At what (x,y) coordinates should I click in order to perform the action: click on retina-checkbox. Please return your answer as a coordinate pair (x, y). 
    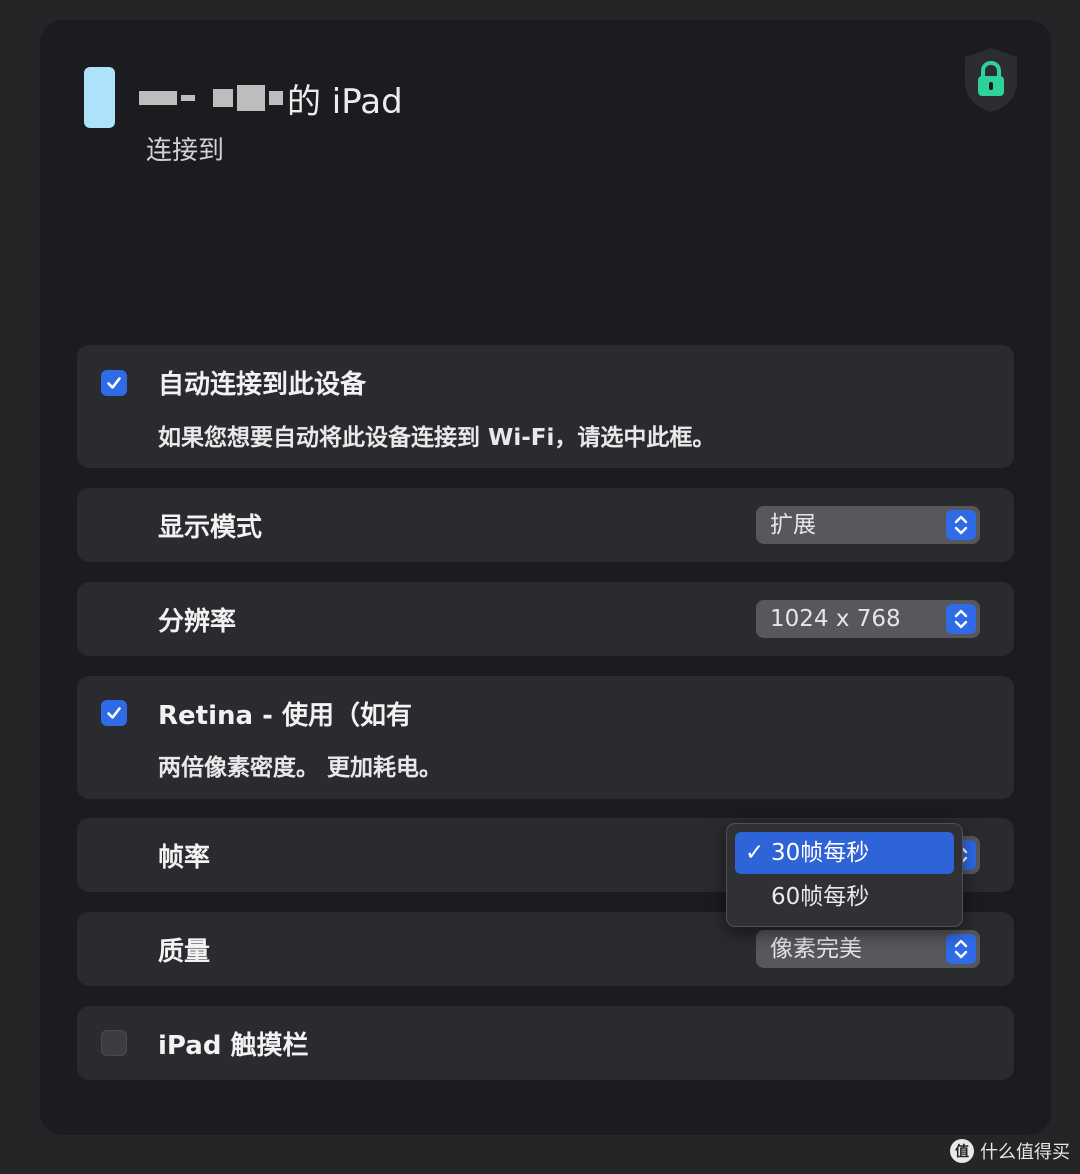
    Looking at the image, I should click on (114, 713).